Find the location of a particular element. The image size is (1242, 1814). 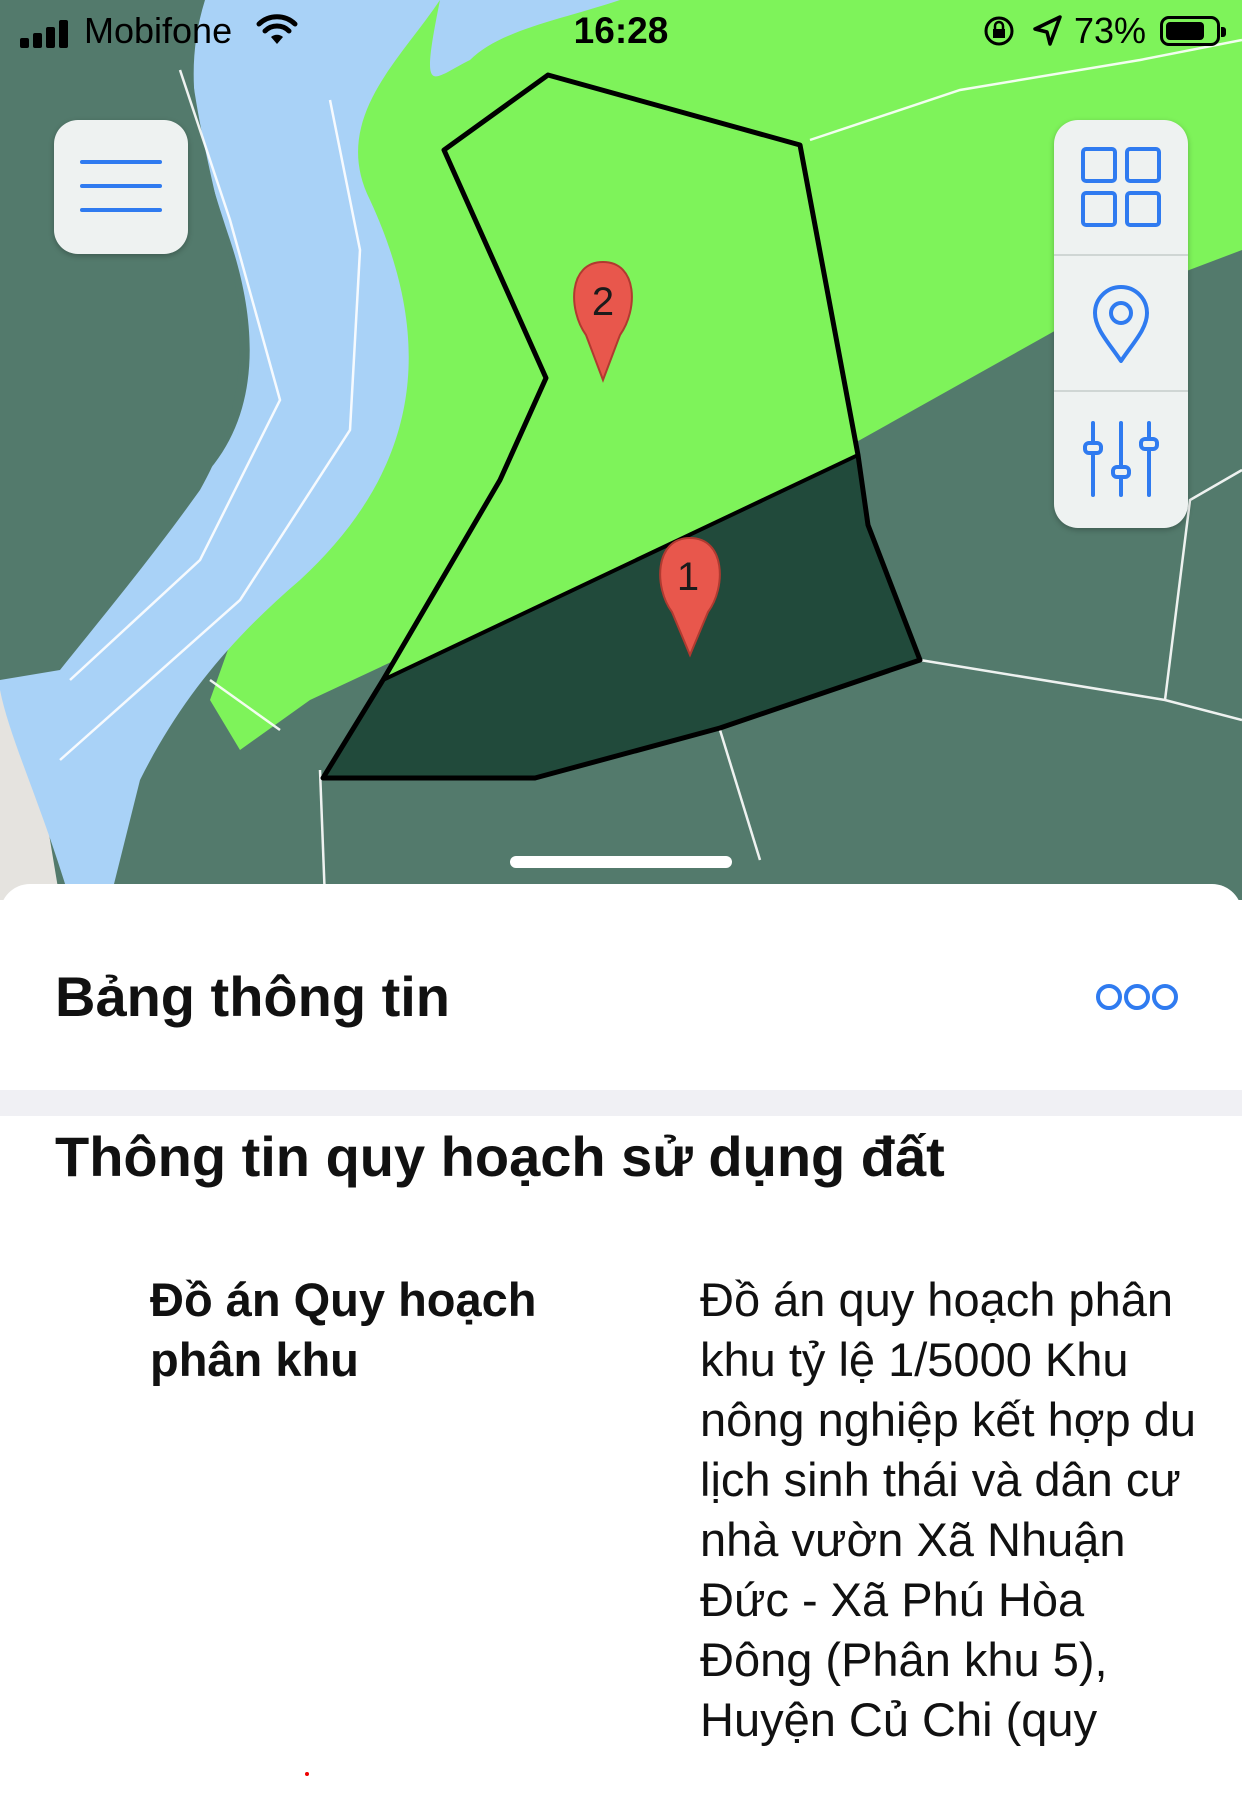

filter-button is located at coordinates (1121, 459).